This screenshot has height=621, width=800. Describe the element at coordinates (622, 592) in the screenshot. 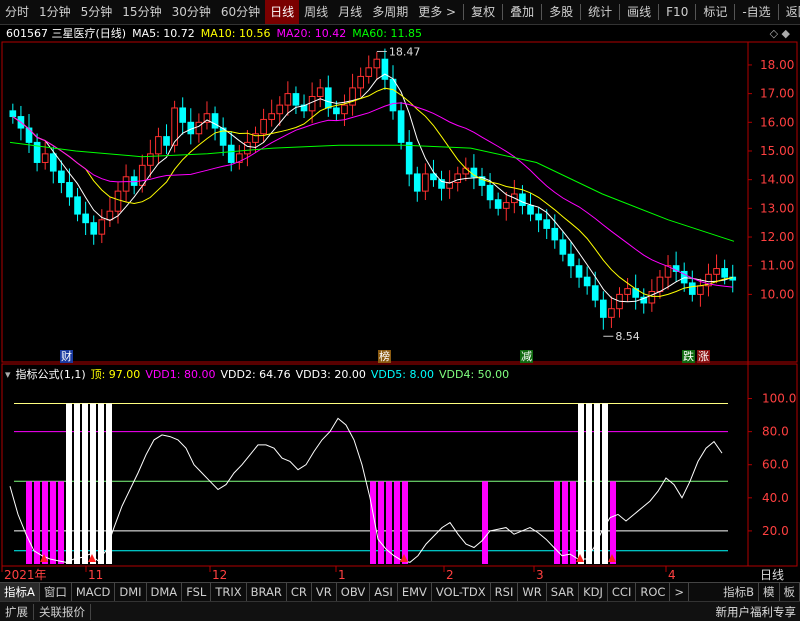

I see `indicator-tab-18: CCI` at that location.